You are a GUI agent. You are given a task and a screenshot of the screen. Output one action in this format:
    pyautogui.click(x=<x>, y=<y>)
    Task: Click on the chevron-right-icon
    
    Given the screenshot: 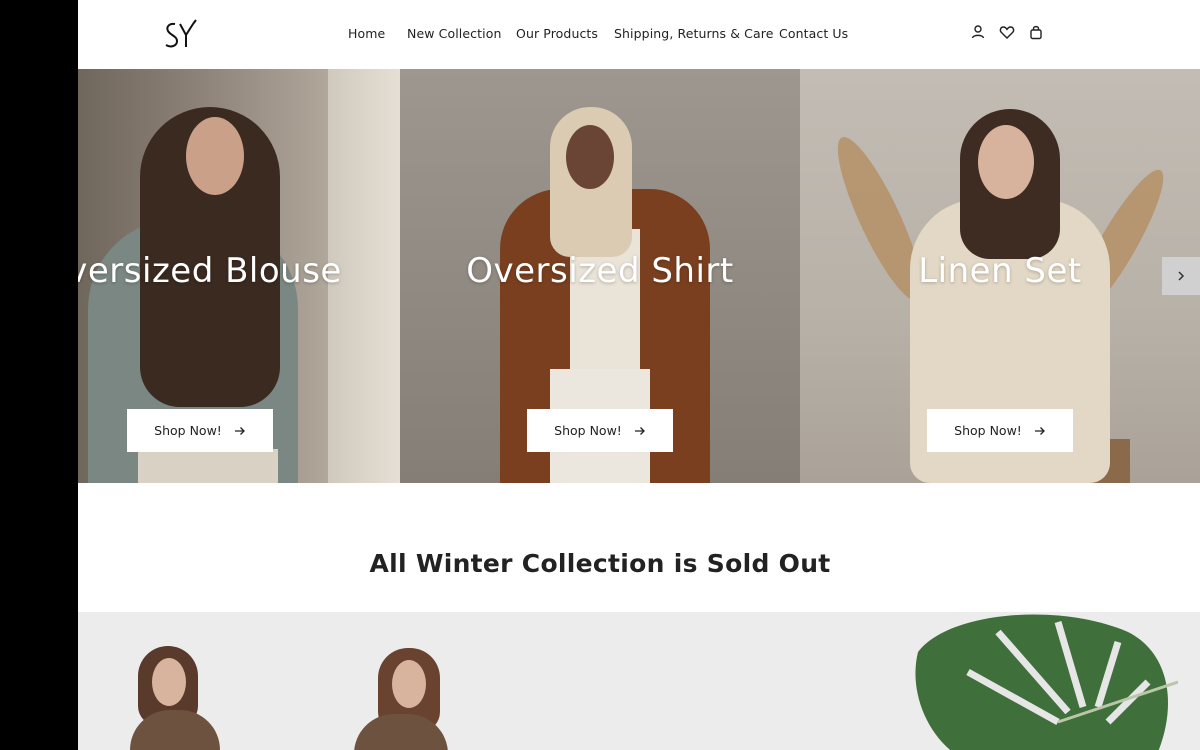 What is the action you would take?
    pyautogui.click(x=1181, y=276)
    